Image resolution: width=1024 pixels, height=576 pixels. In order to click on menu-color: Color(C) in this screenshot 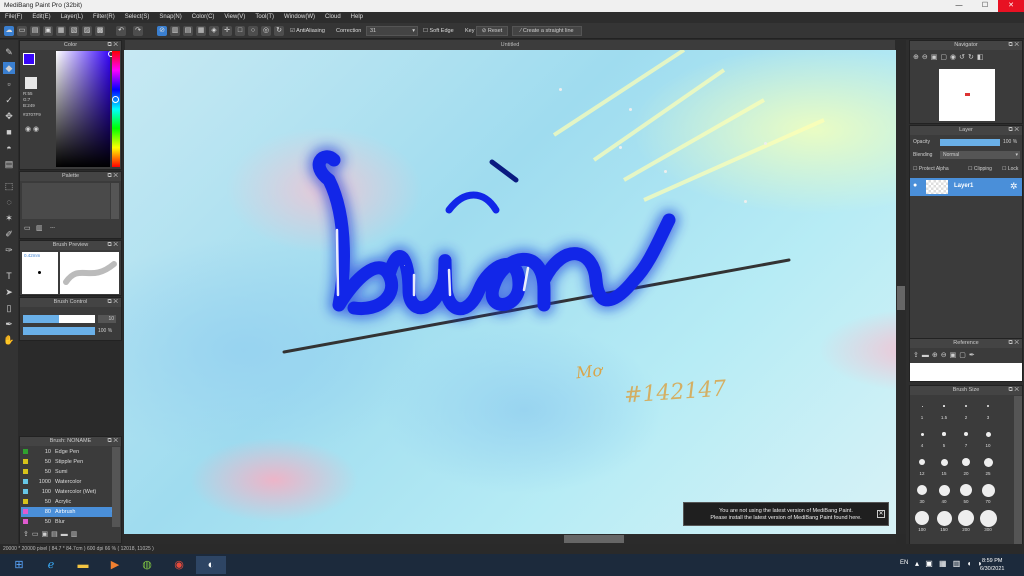, I will do `click(203, 17)`.